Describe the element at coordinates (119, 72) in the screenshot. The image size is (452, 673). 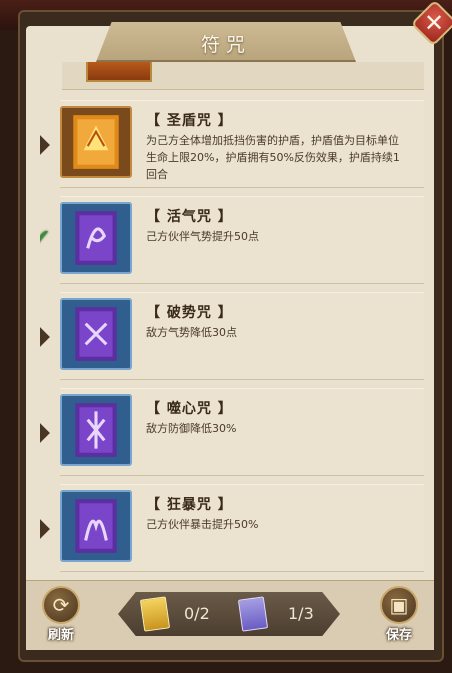
I see `spell-icon-partial` at that location.